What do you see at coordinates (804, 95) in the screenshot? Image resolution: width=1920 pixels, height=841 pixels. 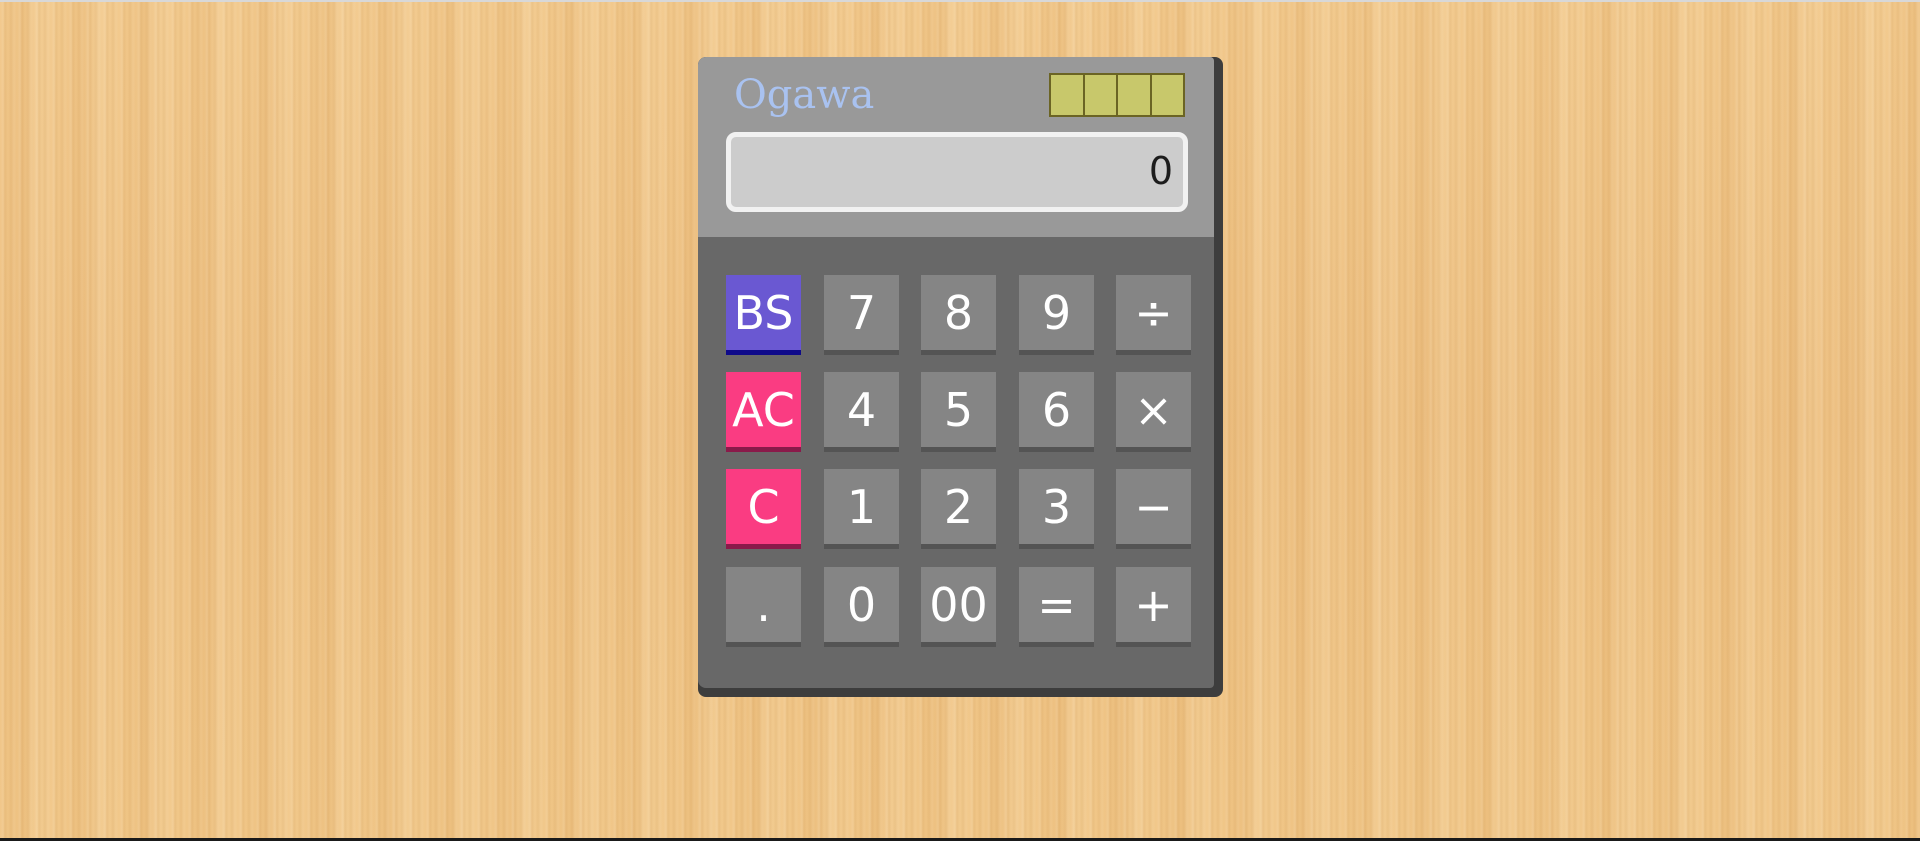 I see `brand-name: Ogawa` at bounding box center [804, 95].